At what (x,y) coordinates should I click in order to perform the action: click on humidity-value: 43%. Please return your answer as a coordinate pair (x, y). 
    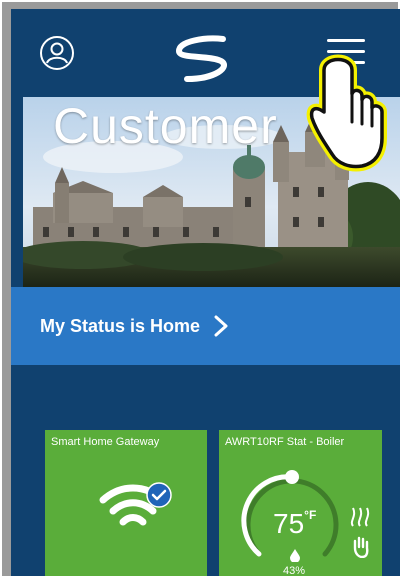
    Looking at the image, I should click on (294, 570).